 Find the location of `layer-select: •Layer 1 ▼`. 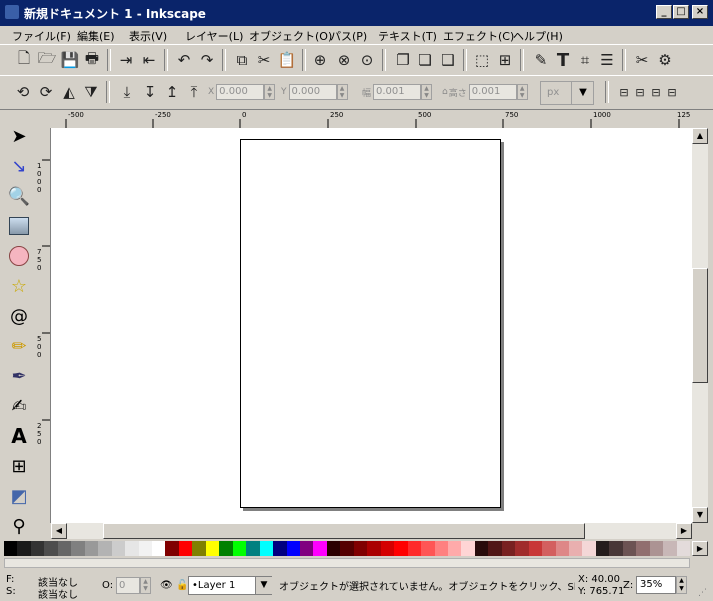

layer-select: •Layer 1 ▼ is located at coordinates (230, 585).